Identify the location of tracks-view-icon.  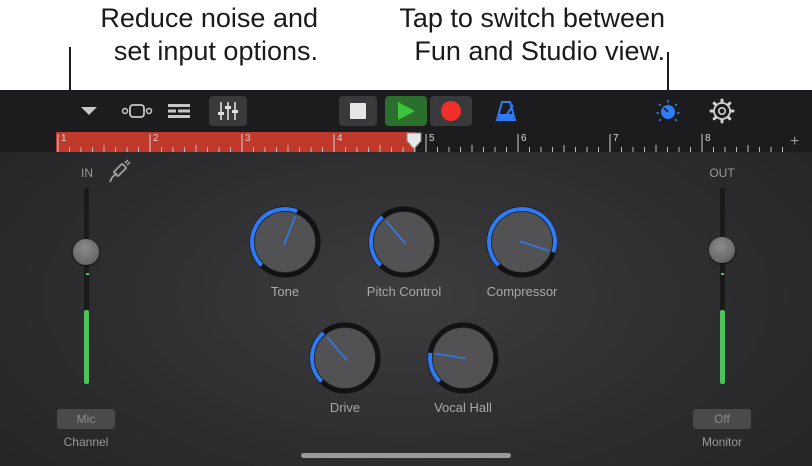
(179, 111).